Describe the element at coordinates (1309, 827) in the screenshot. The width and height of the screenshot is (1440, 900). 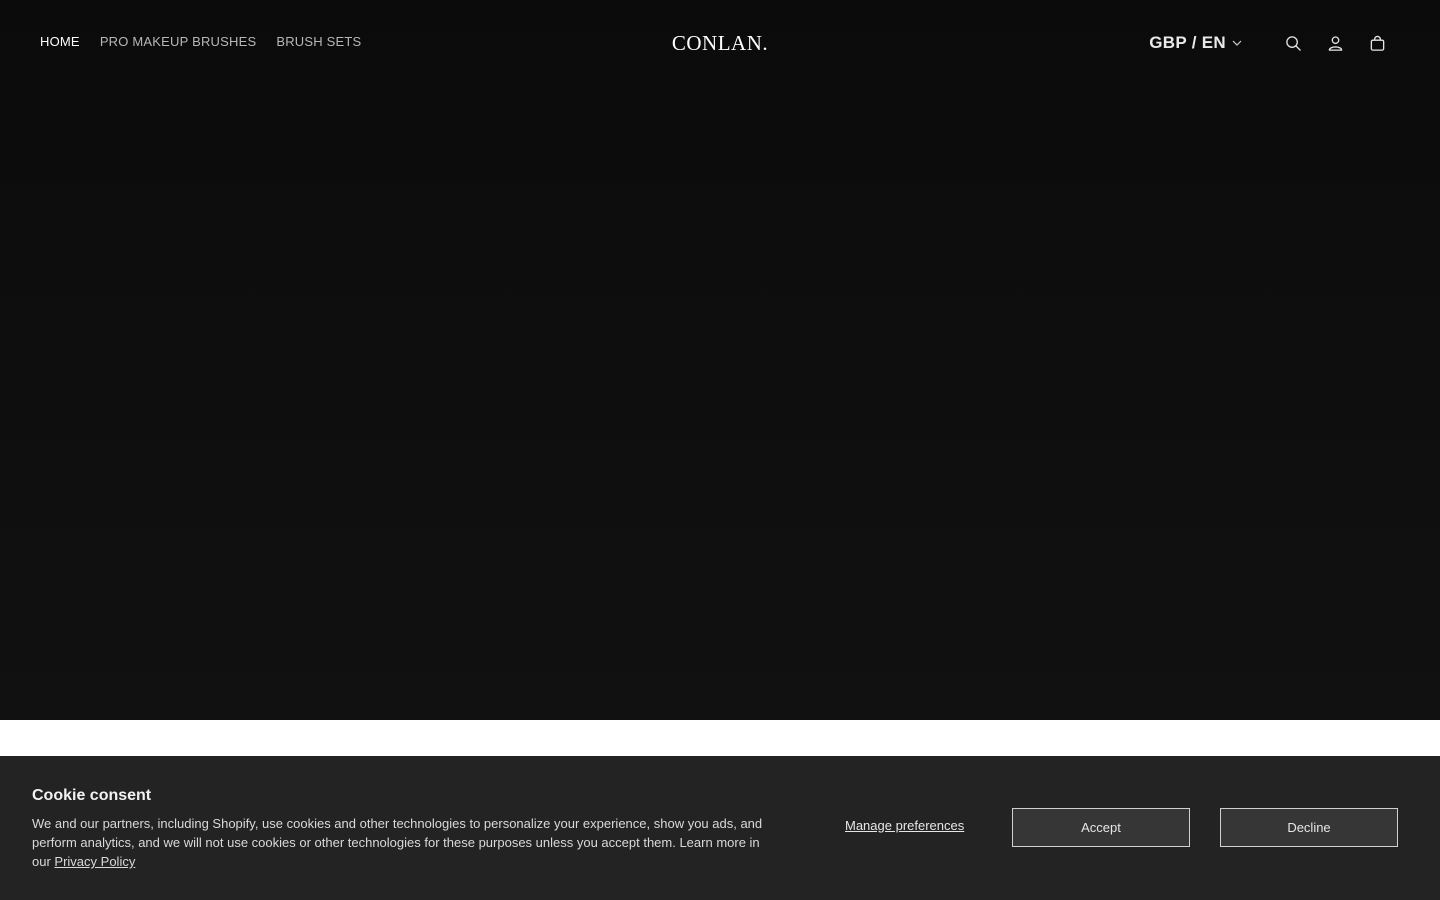
I see `decline-button: Decline` at that location.